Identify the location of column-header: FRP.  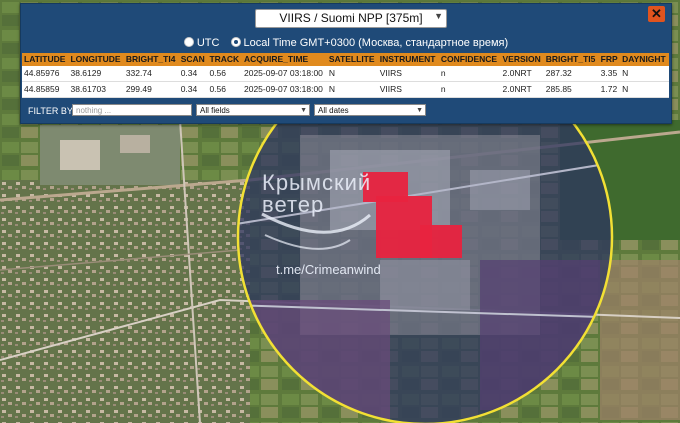
(609, 59).